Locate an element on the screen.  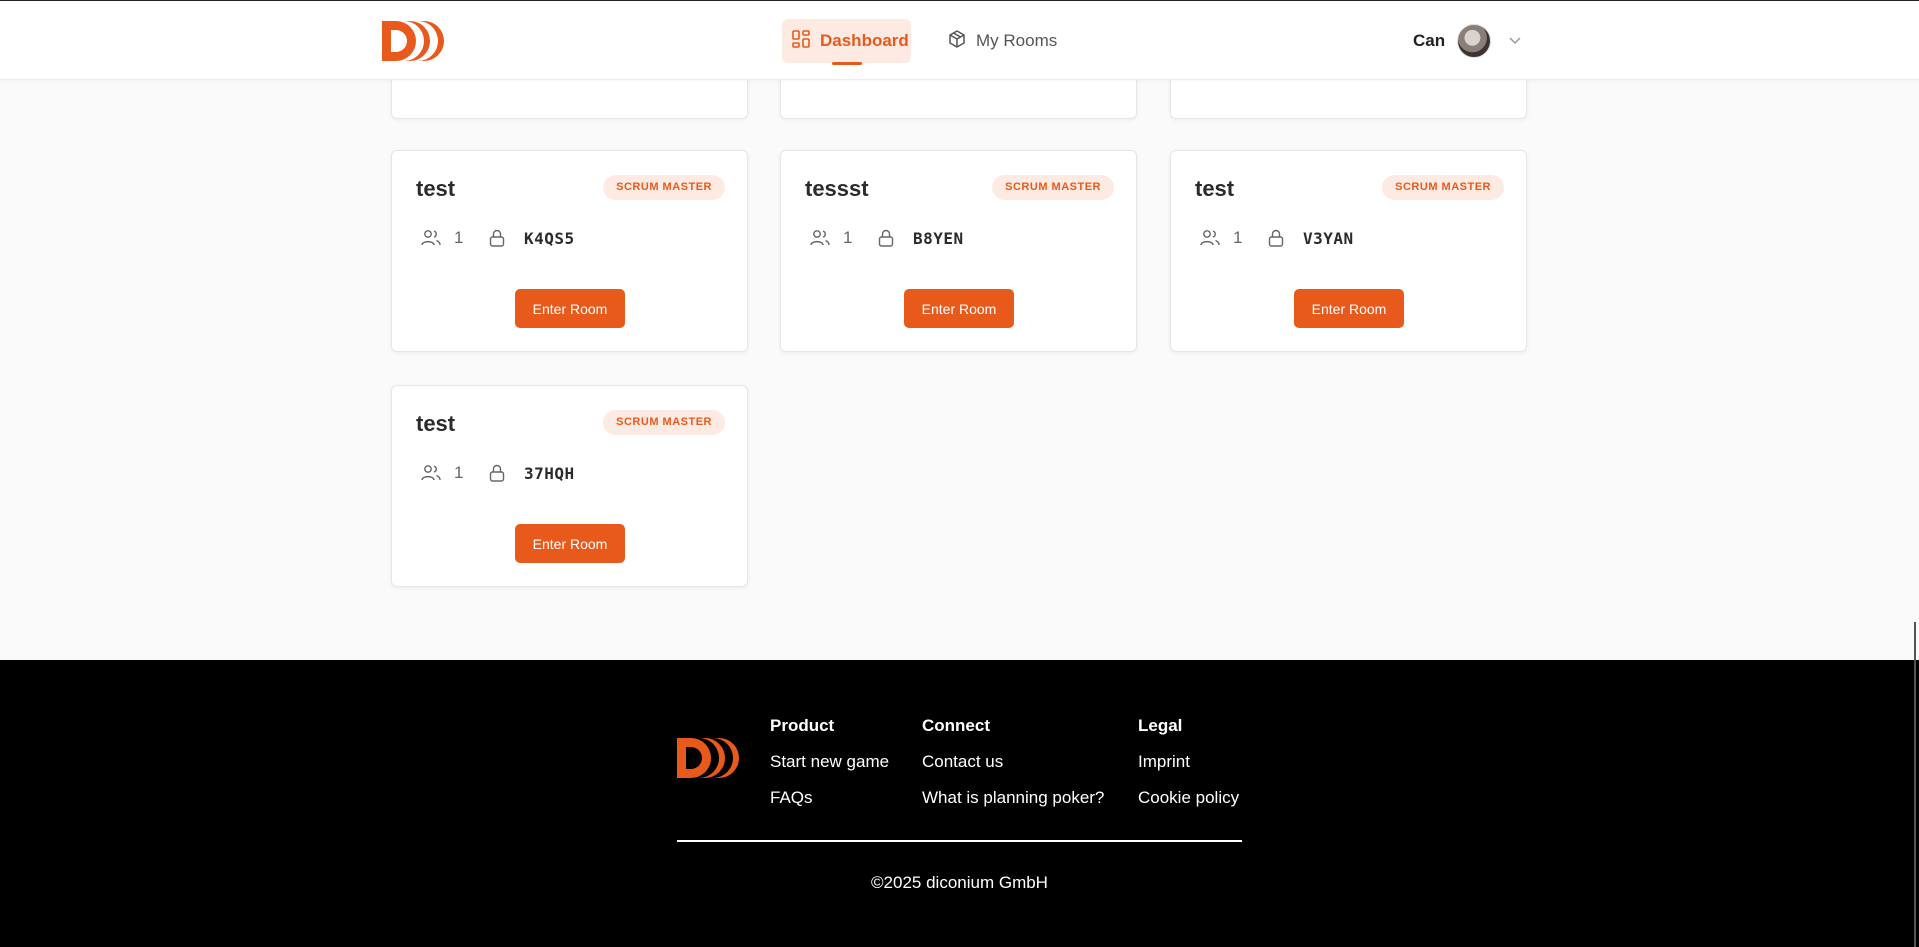
room-card: test SCRUM MASTER 1 V3YAN Enter Room is located at coordinates (1348, 251).